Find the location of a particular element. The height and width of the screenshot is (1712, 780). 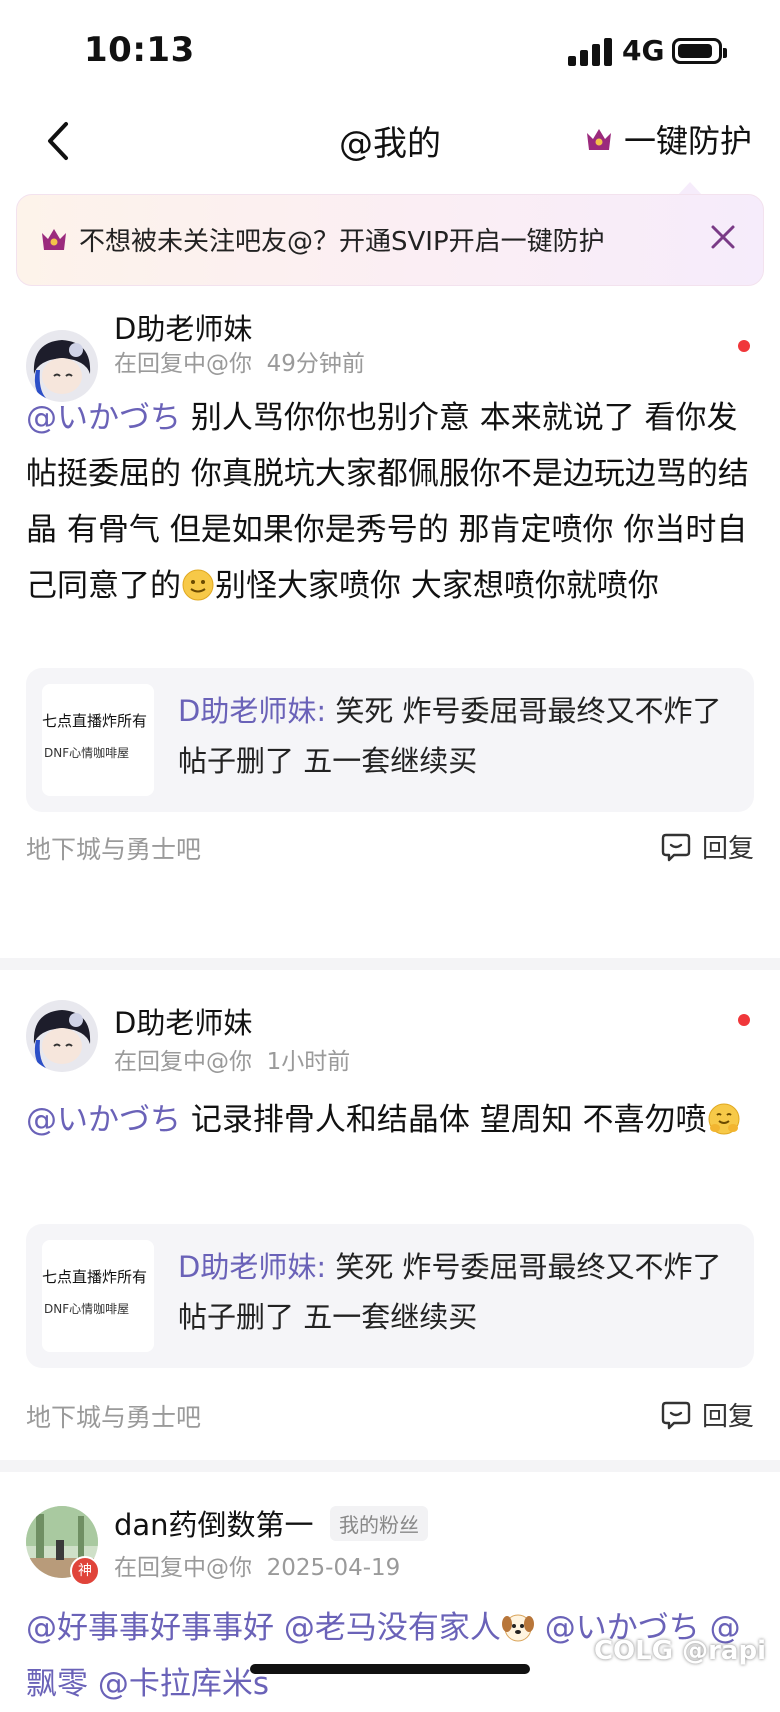

dog-emoji-icon is located at coordinates (517, 1628).